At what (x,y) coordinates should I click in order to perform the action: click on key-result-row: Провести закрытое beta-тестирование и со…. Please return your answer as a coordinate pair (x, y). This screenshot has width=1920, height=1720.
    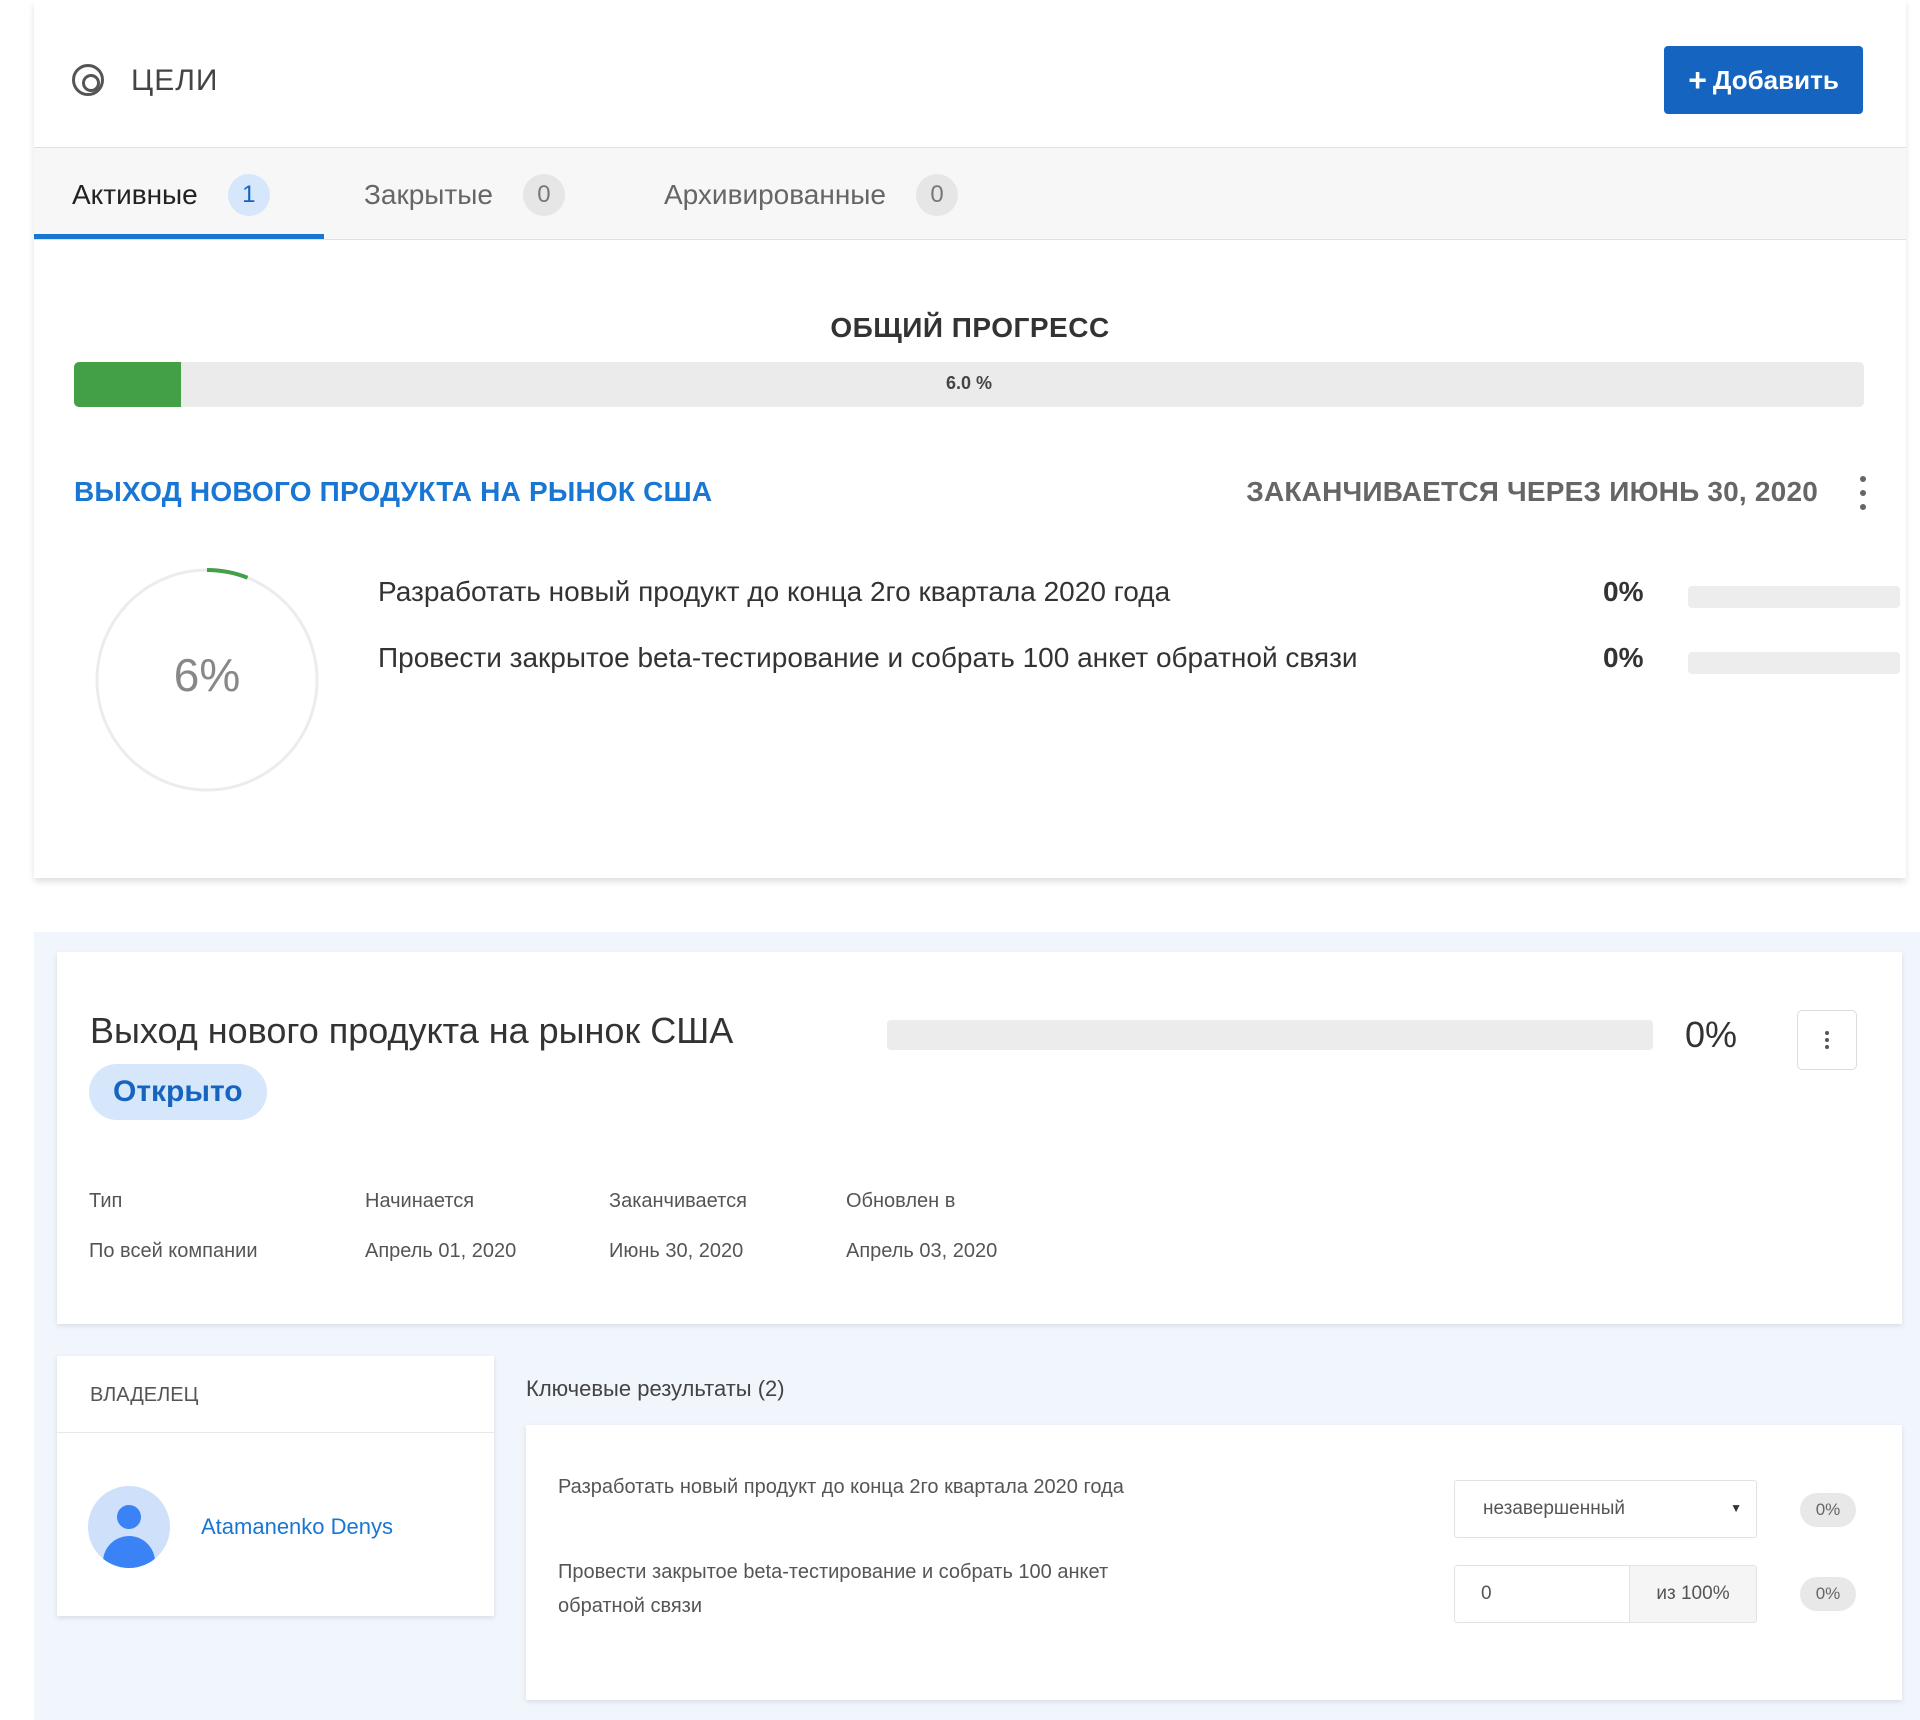
    Looking at the image, I should click on (1139, 662).